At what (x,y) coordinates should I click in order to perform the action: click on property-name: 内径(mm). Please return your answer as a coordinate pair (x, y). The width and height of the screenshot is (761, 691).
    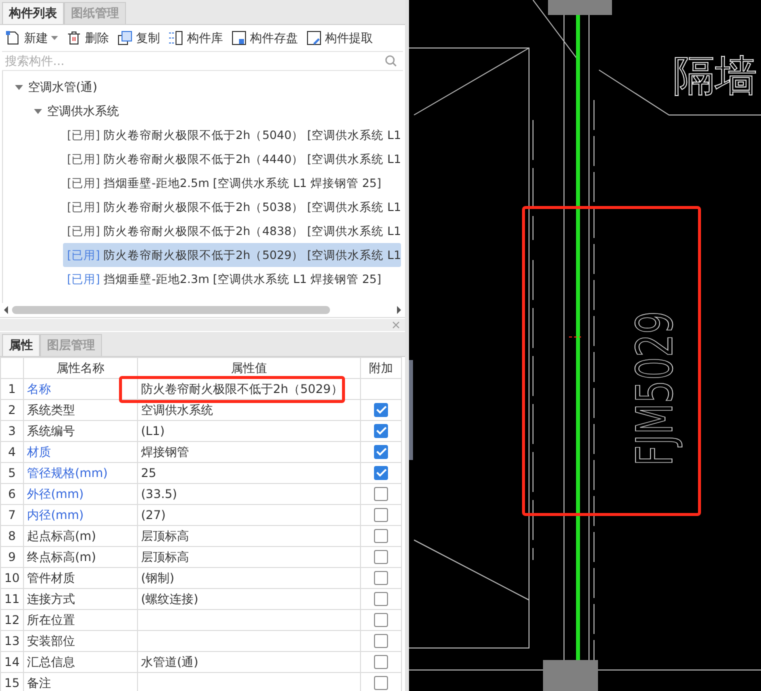
    Looking at the image, I should click on (81, 515).